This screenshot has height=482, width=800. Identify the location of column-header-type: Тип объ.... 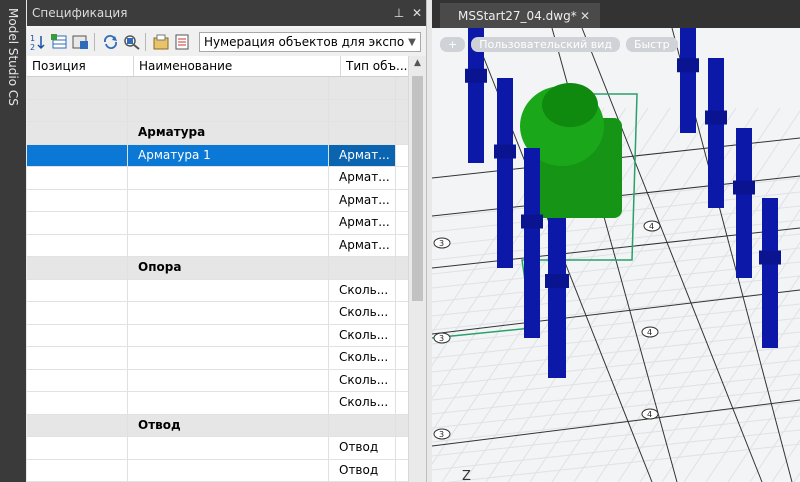
(377, 66).